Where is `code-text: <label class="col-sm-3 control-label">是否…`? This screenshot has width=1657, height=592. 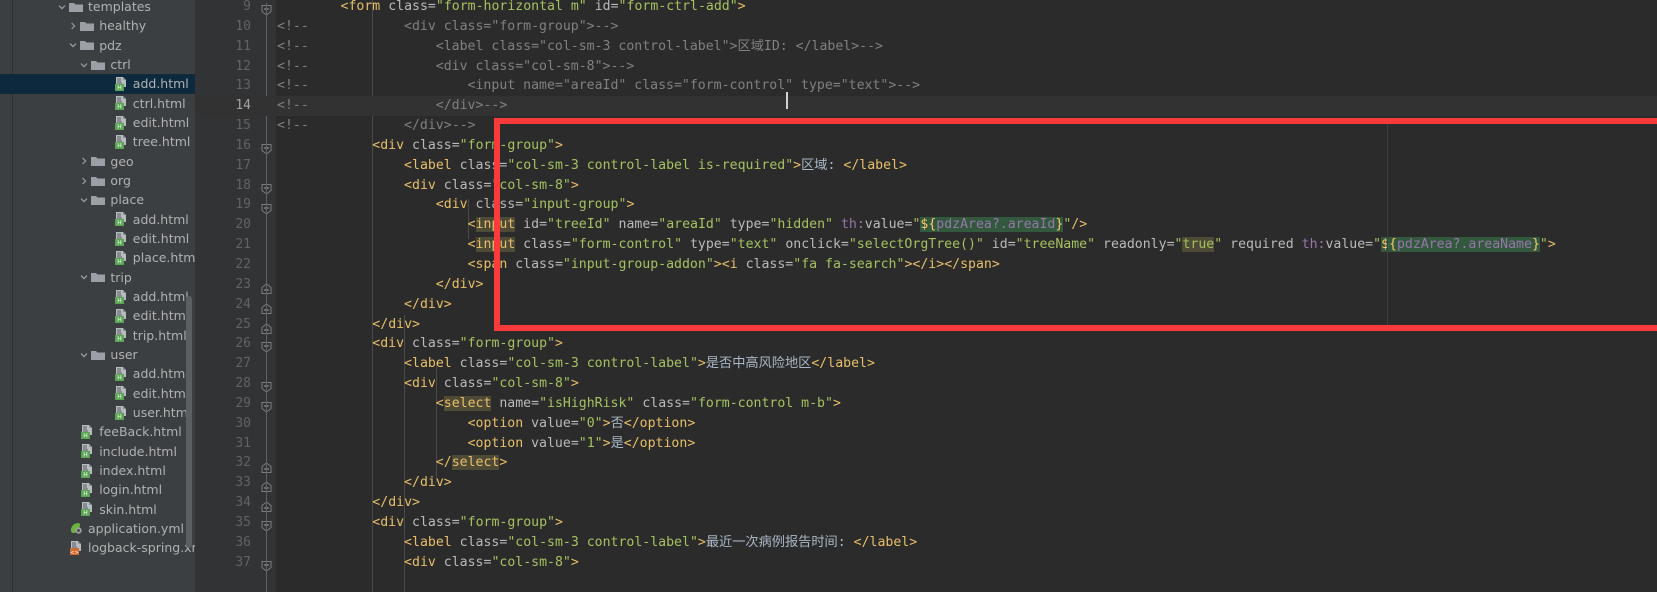 code-text: <label class="col-sm-3 control-label">是否… is located at coordinates (576, 364).